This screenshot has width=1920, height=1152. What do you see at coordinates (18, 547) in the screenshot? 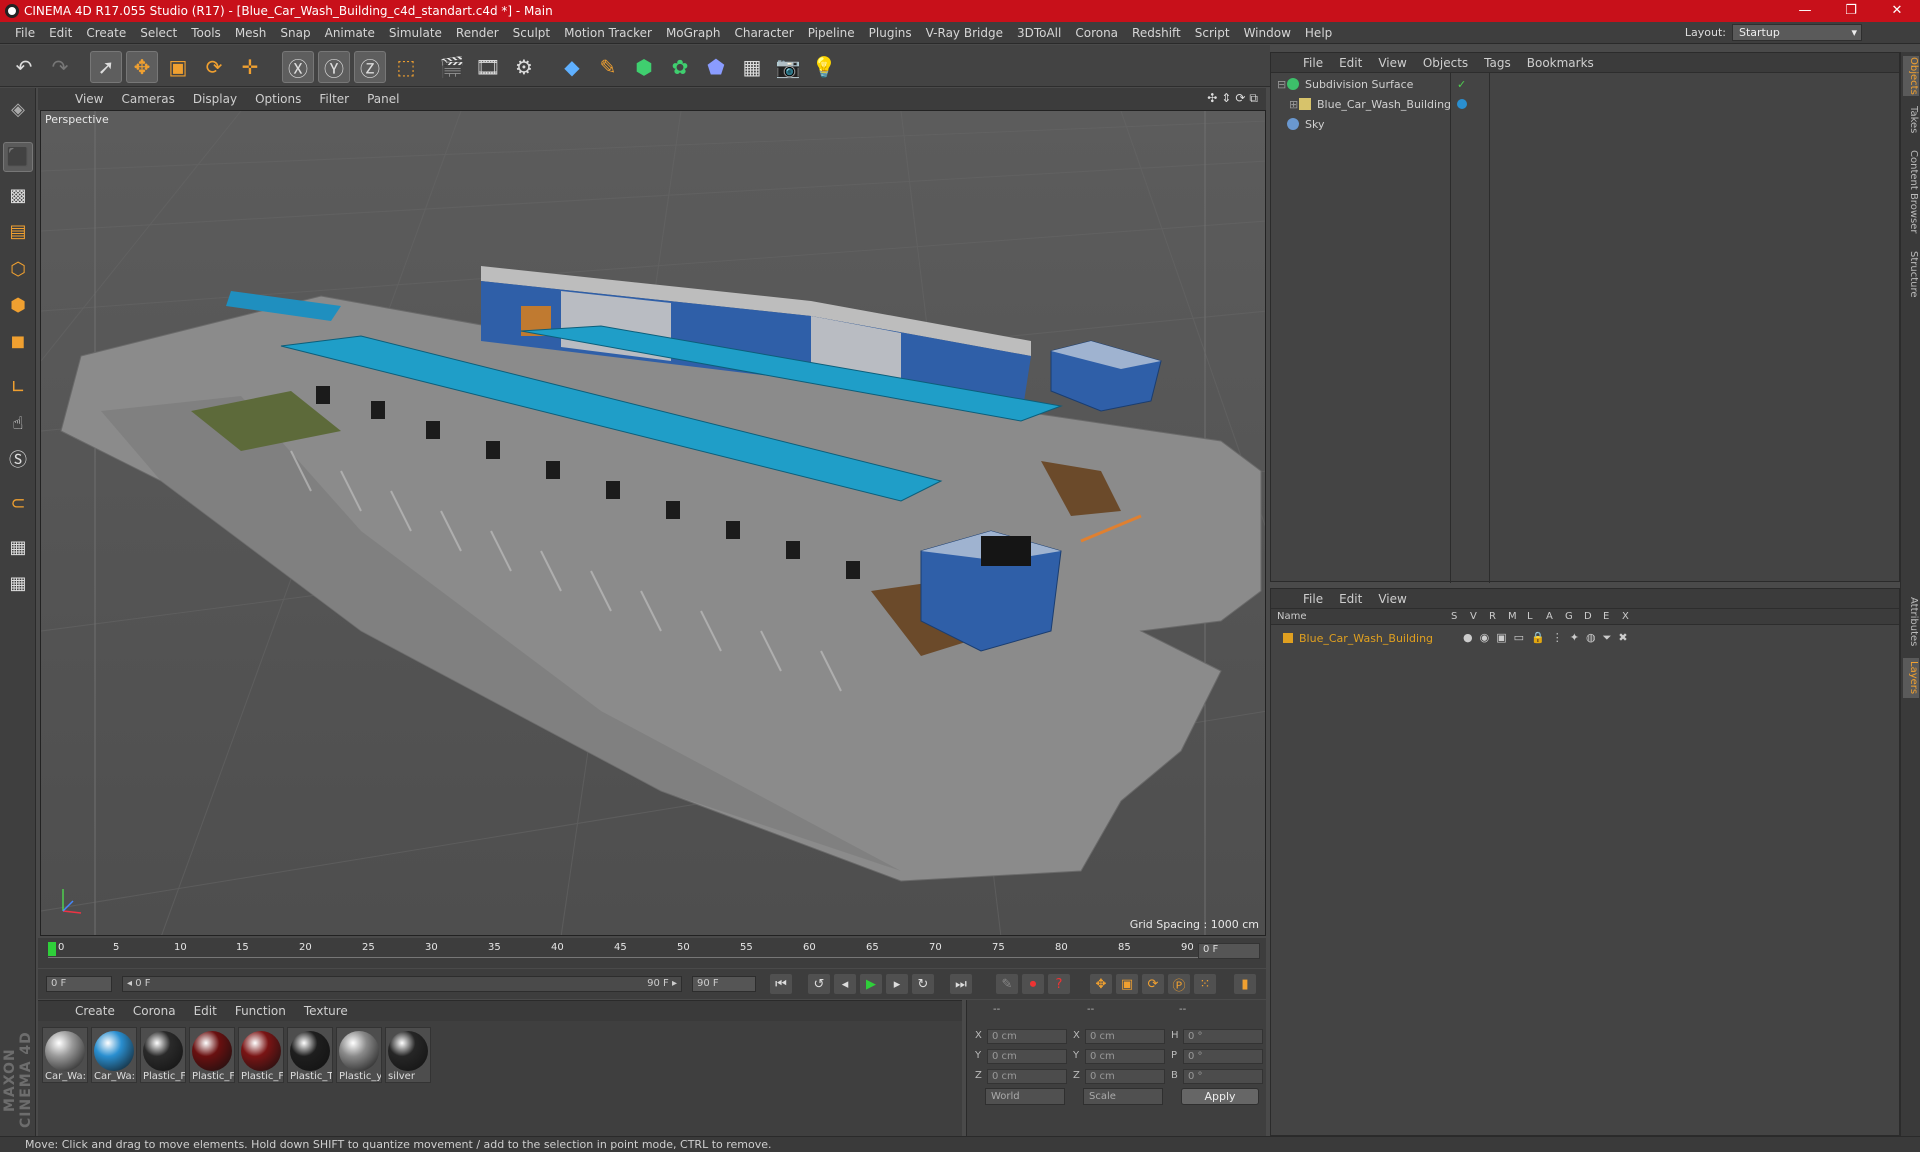
I see `locked-workplane-icon: ▦` at bounding box center [18, 547].